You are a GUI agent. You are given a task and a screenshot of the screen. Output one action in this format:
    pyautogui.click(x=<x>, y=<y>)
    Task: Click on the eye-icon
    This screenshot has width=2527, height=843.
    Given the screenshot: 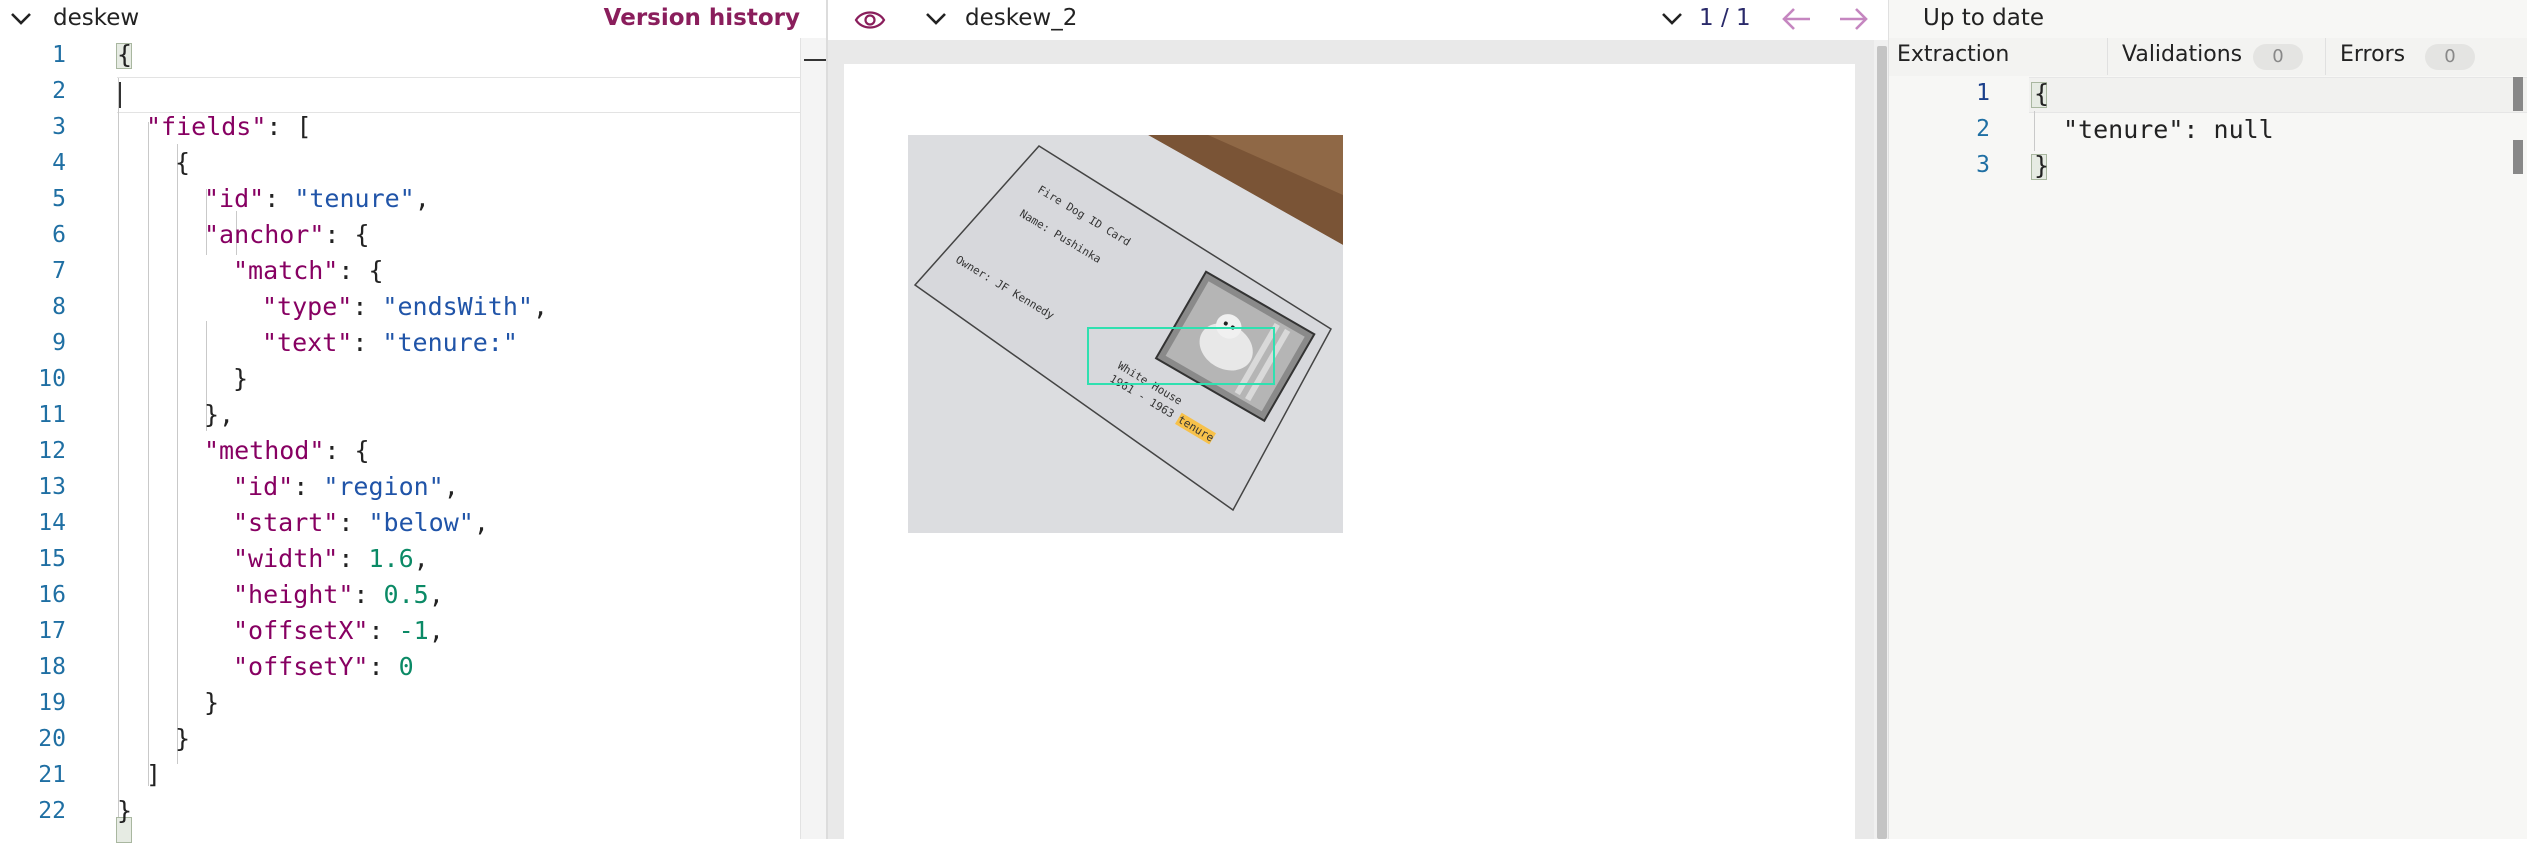 What is the action you would take?
    pyautogui.click(x=870, y=20)
    